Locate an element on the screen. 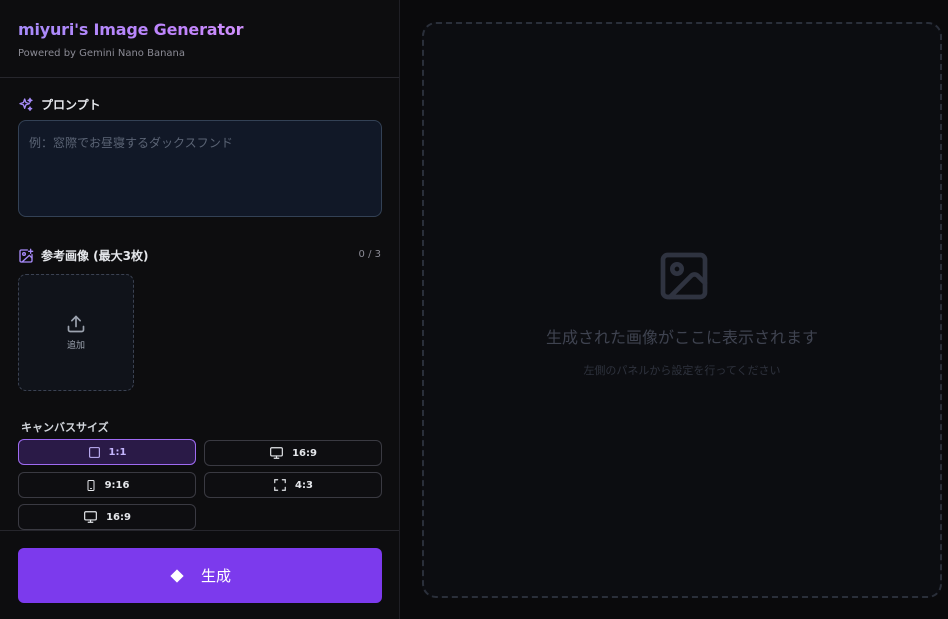  square-icon is located at coordinates (94, 452).